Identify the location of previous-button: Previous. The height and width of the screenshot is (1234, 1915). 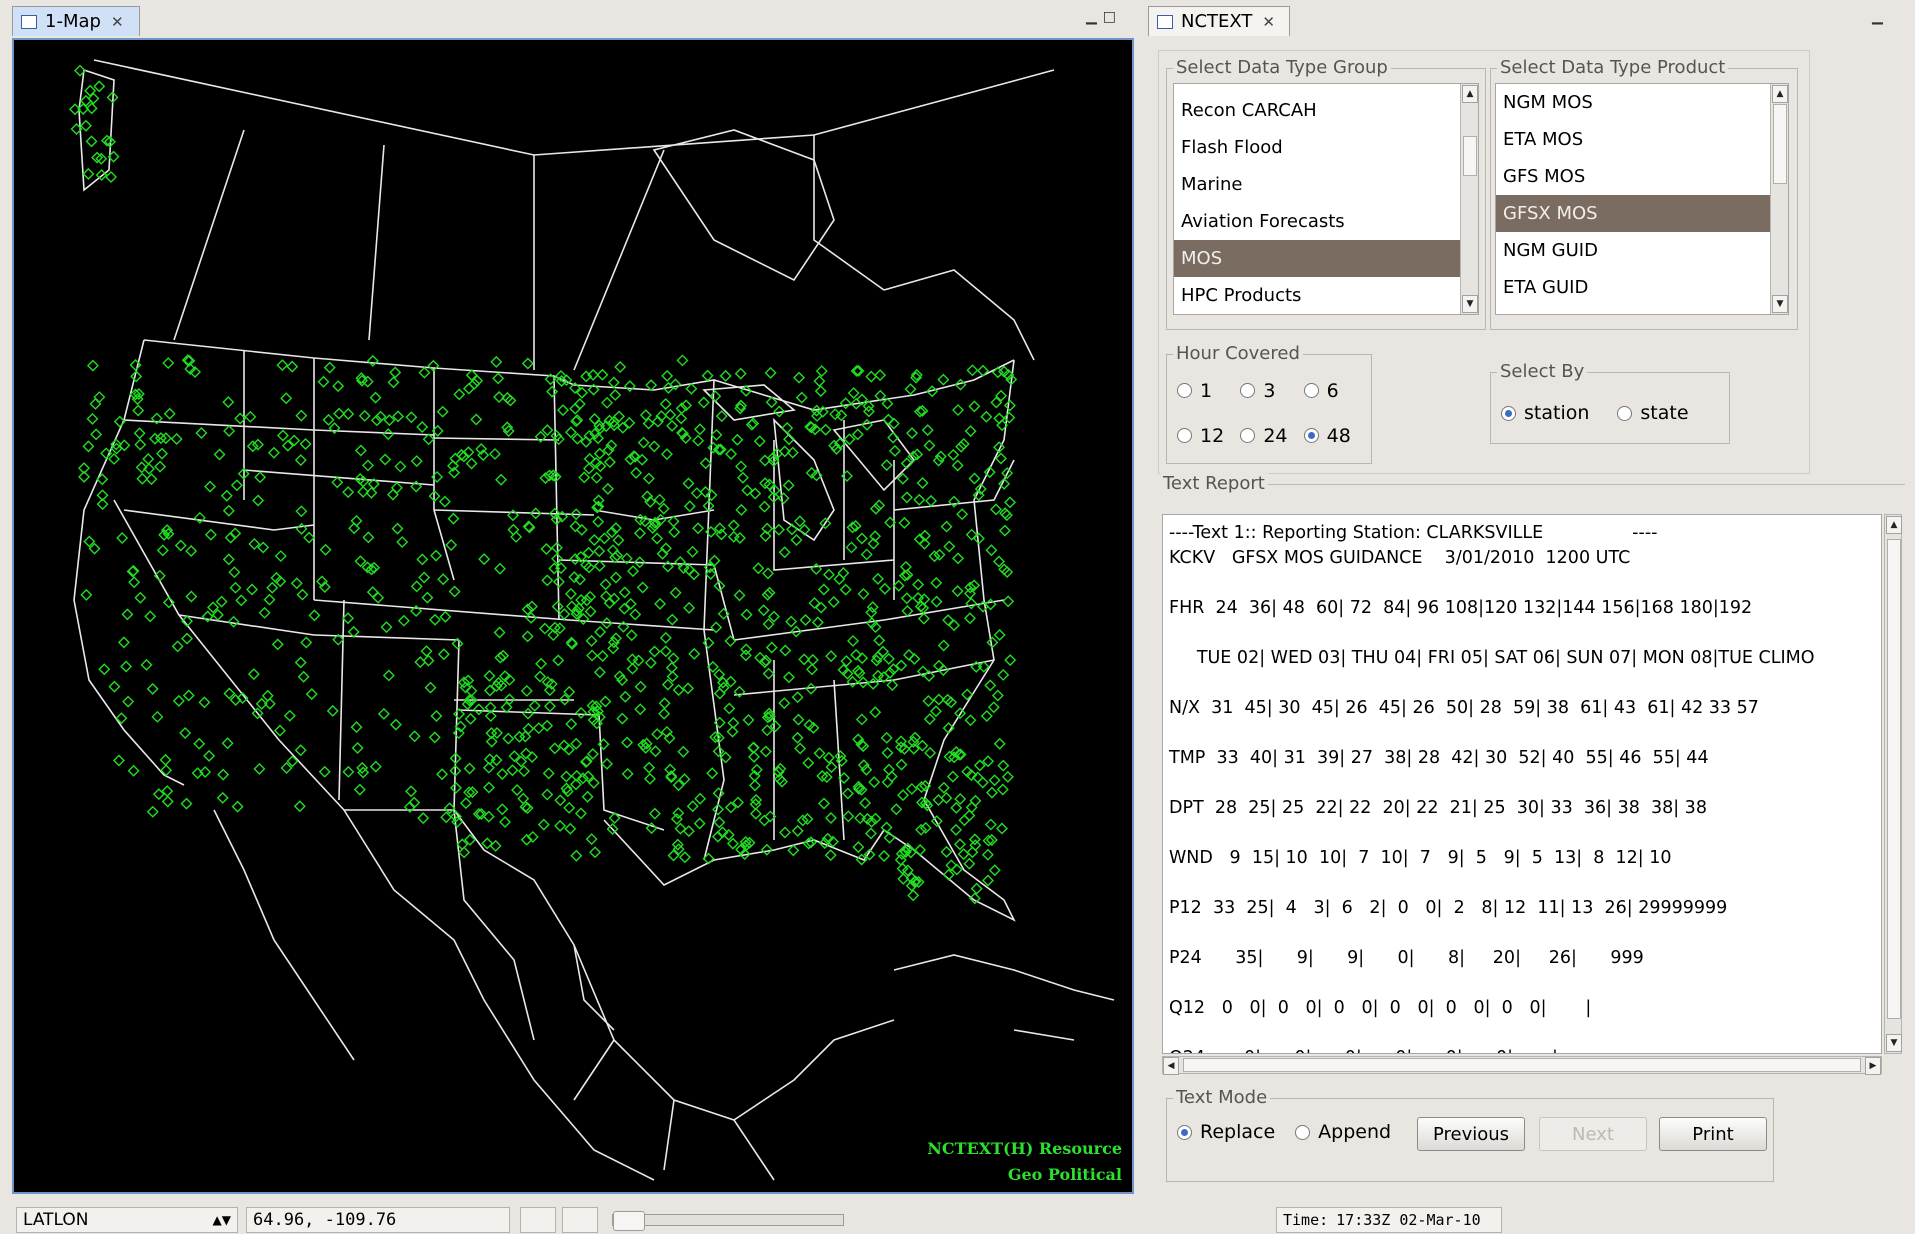
(1471, 1134).